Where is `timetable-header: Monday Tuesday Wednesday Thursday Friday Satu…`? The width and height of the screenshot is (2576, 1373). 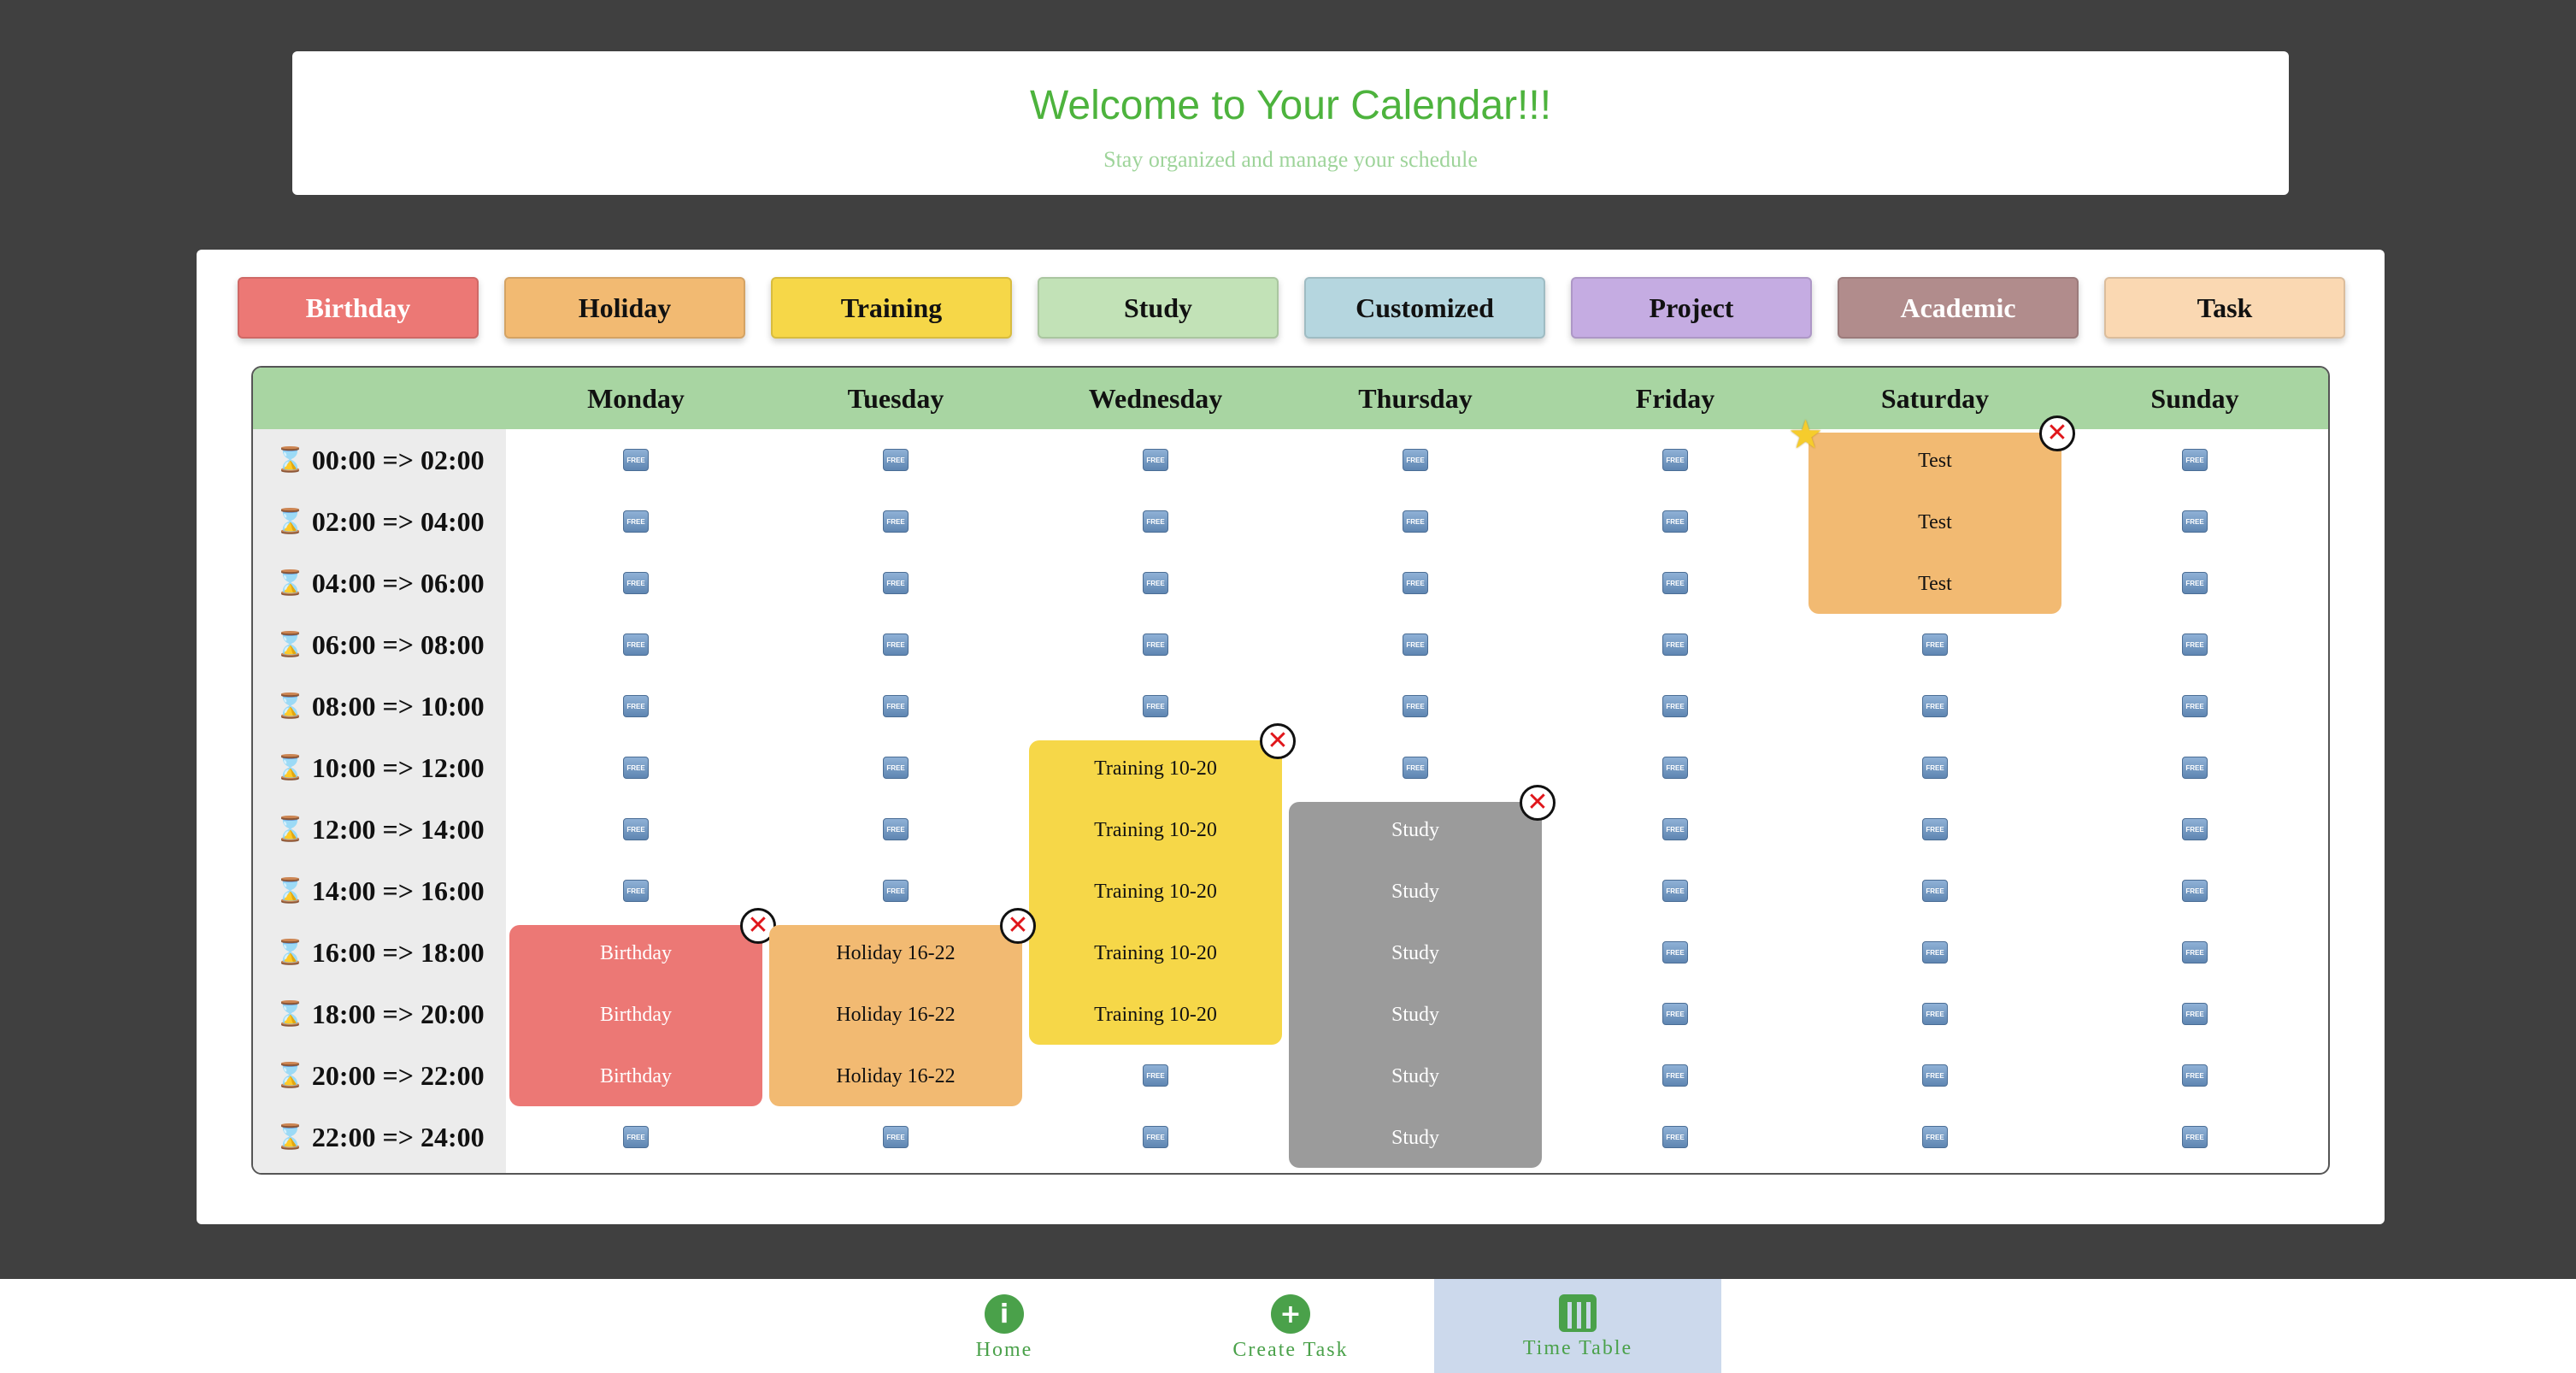
timetable-header: Monday Tuesday Wednesday Thursday Friday Satu… is located at coordinates (1290, 398).